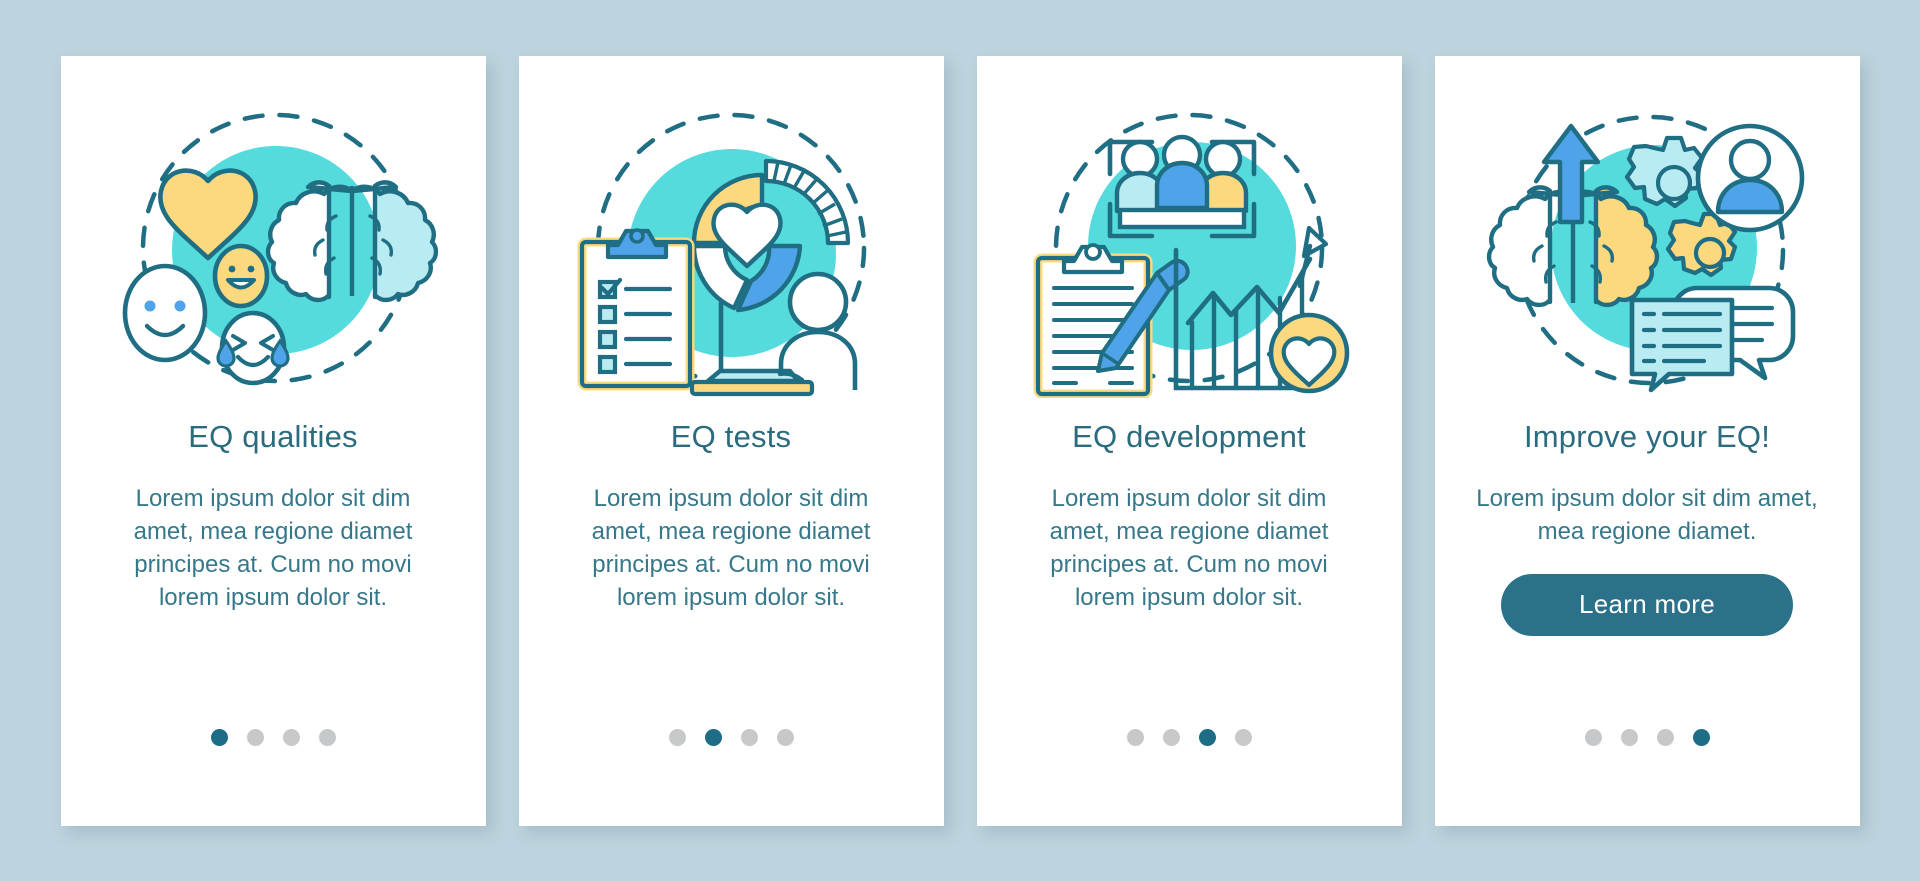  I want to click on illustration-eq-tests, so click(722, 254).